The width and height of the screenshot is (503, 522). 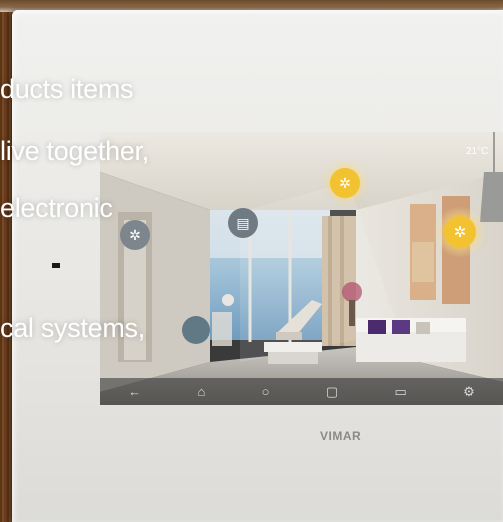 What do you see at coordinates (341, 436) in the screenshot?
I see `brand-logo: VIMAR` at bounding box center [341, 436].